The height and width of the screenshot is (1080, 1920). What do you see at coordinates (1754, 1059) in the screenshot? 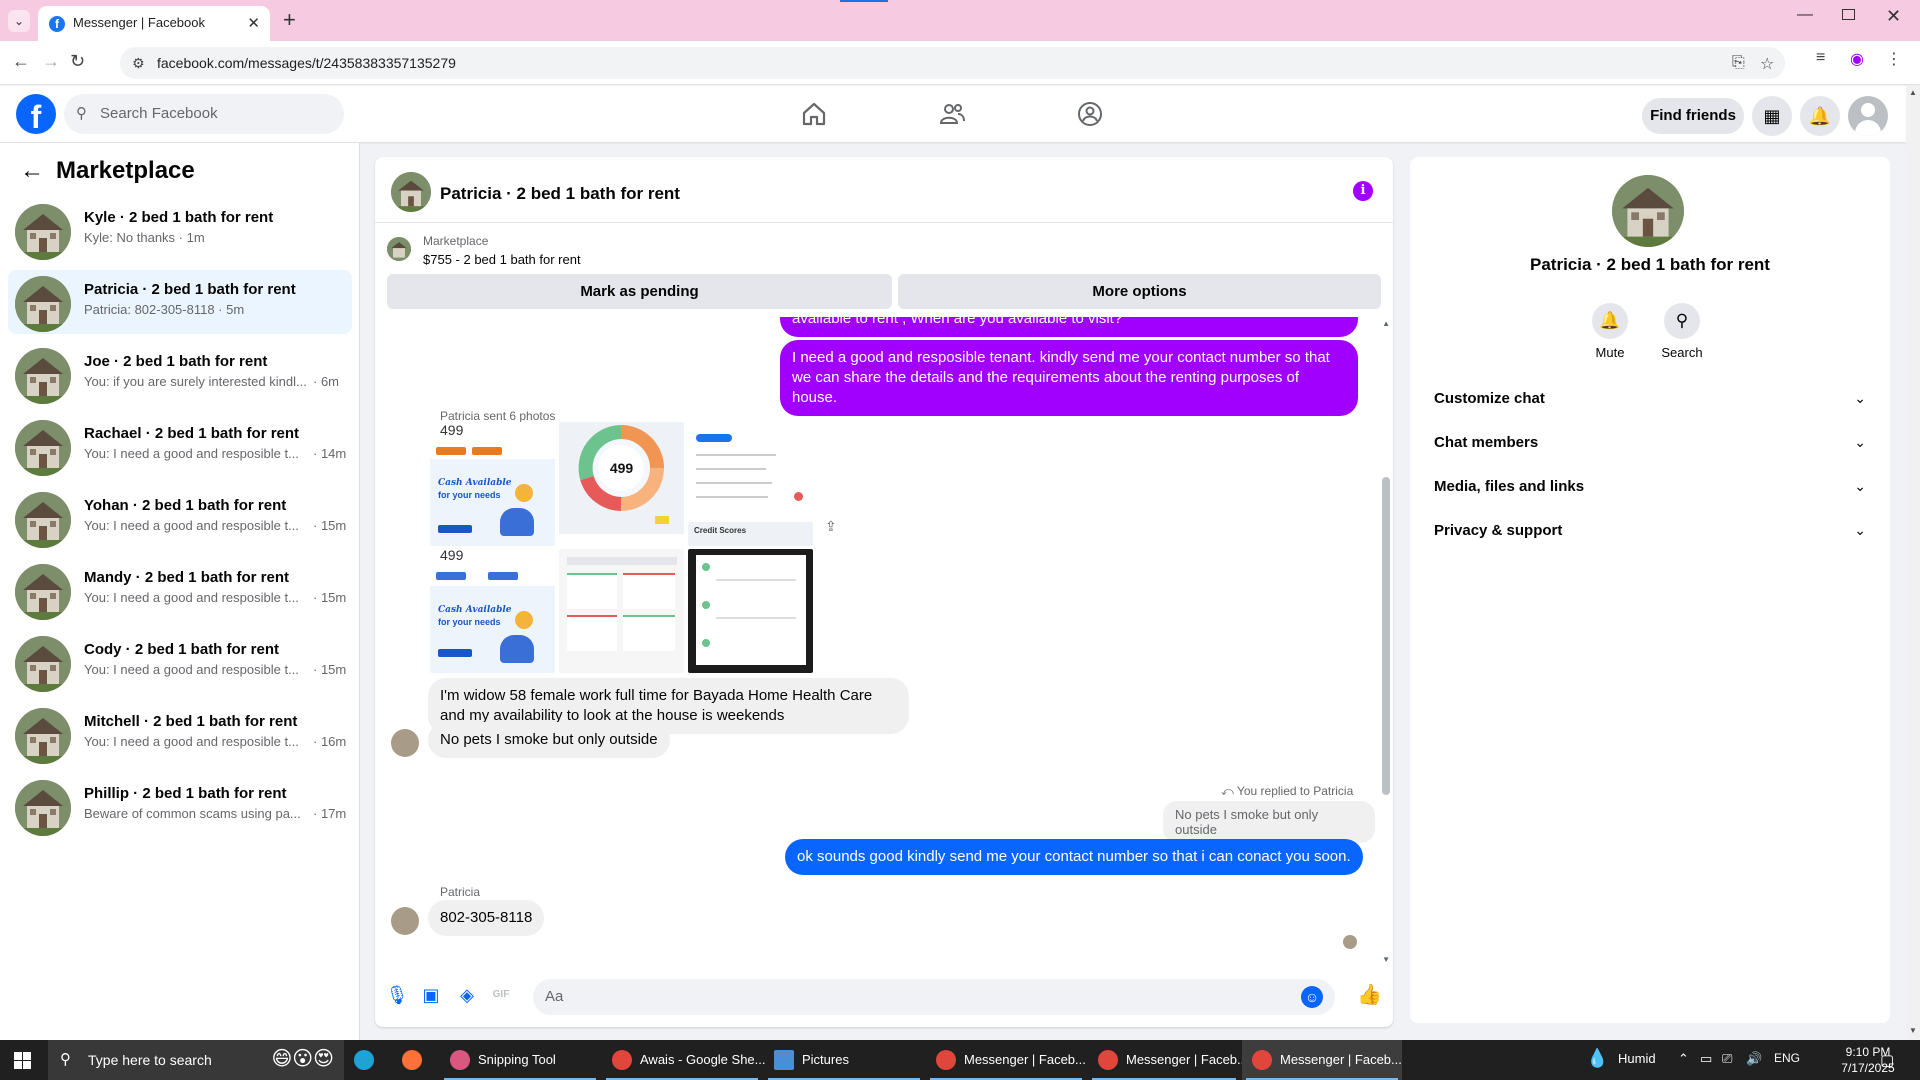
I see `volume-icon: 🔊` at bounding box center [1754, 1059].